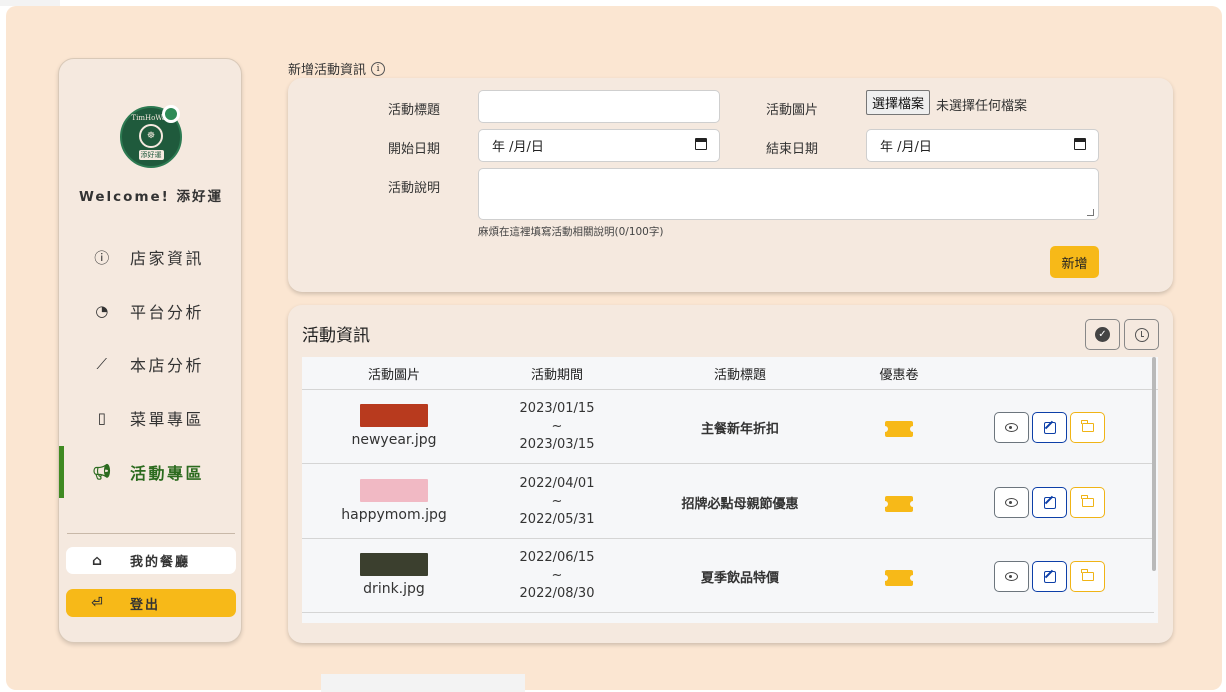 This screenshot has height=692, width=1226. What do you see at coordinates (394, 515) in the screenshot?
I see `image-filename: happymom.jpg` at bounding box center [394, 515].